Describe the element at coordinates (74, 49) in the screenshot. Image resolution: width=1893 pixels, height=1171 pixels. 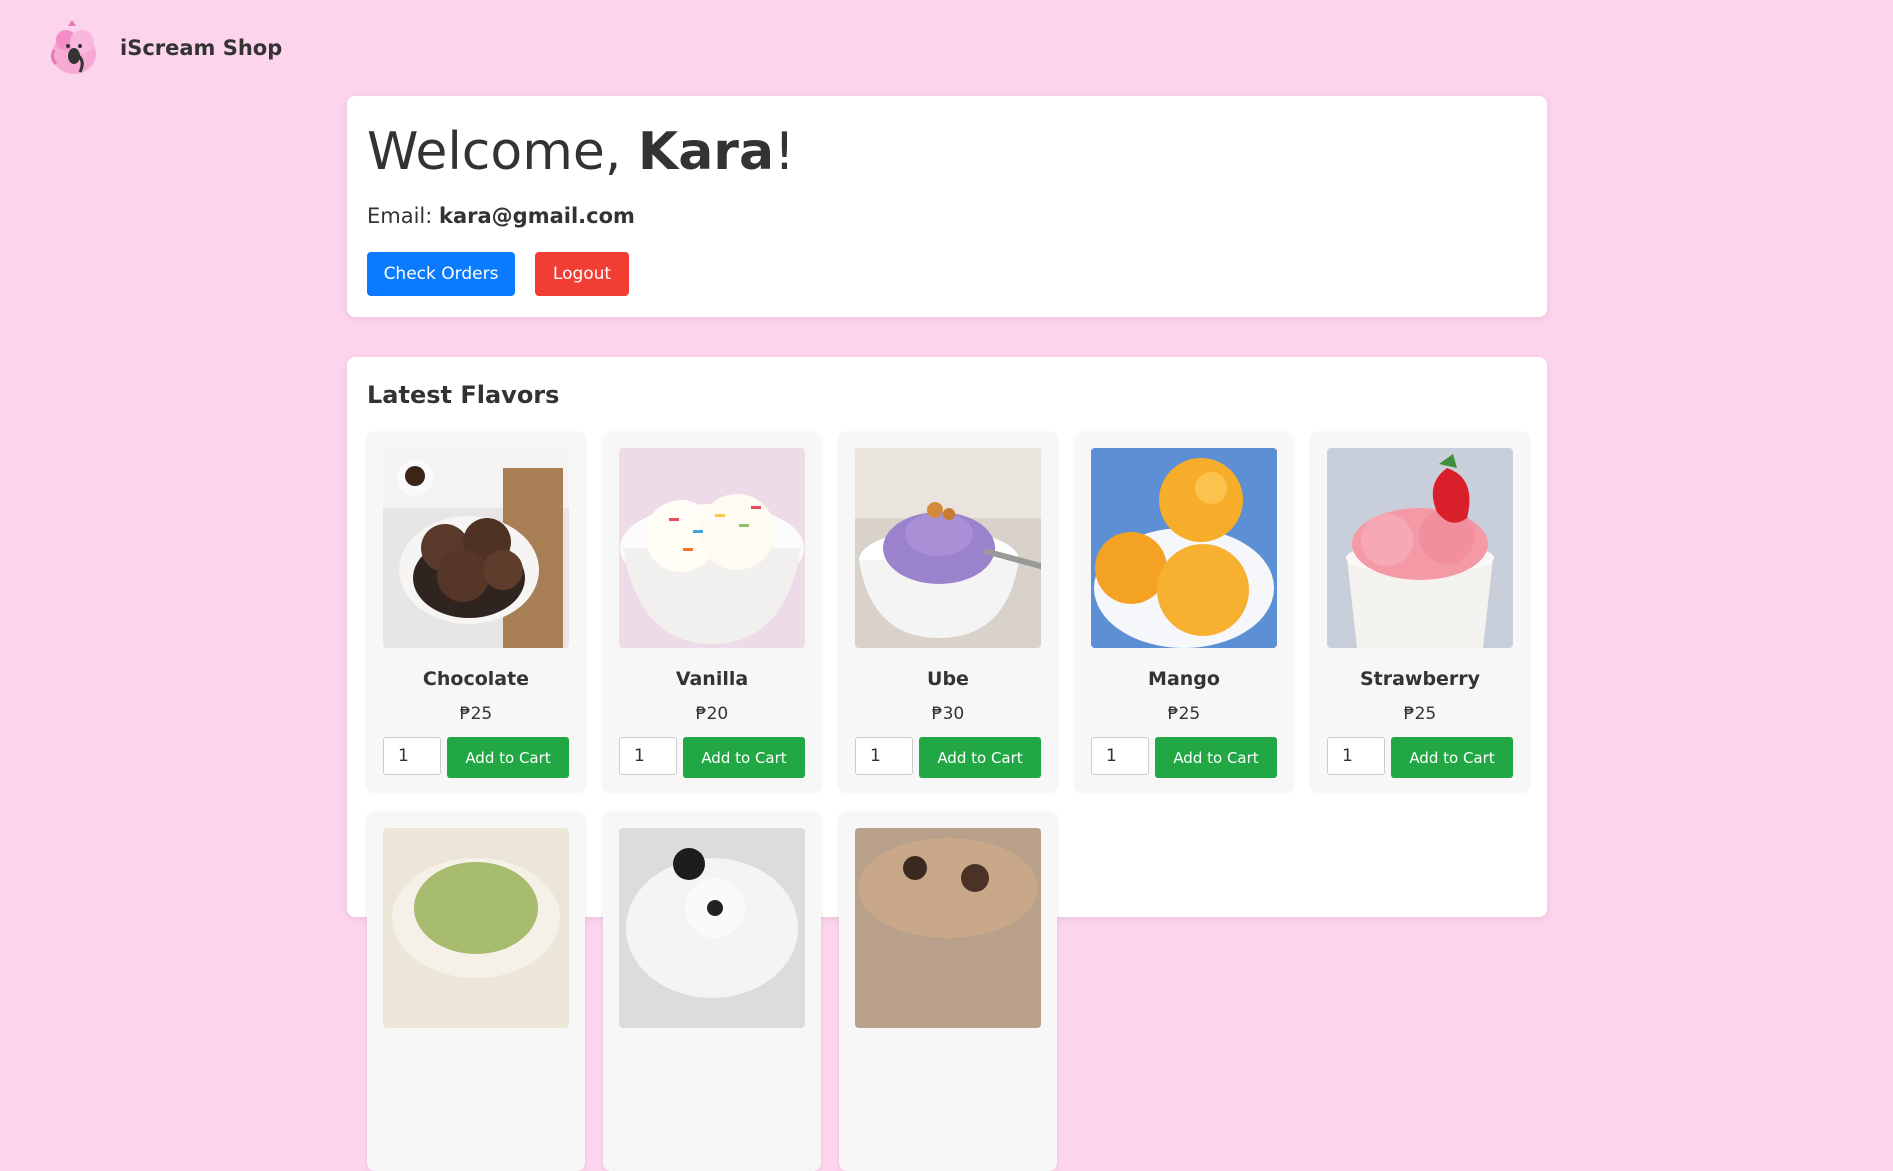
I see `elephant-logo-icon` at that location.